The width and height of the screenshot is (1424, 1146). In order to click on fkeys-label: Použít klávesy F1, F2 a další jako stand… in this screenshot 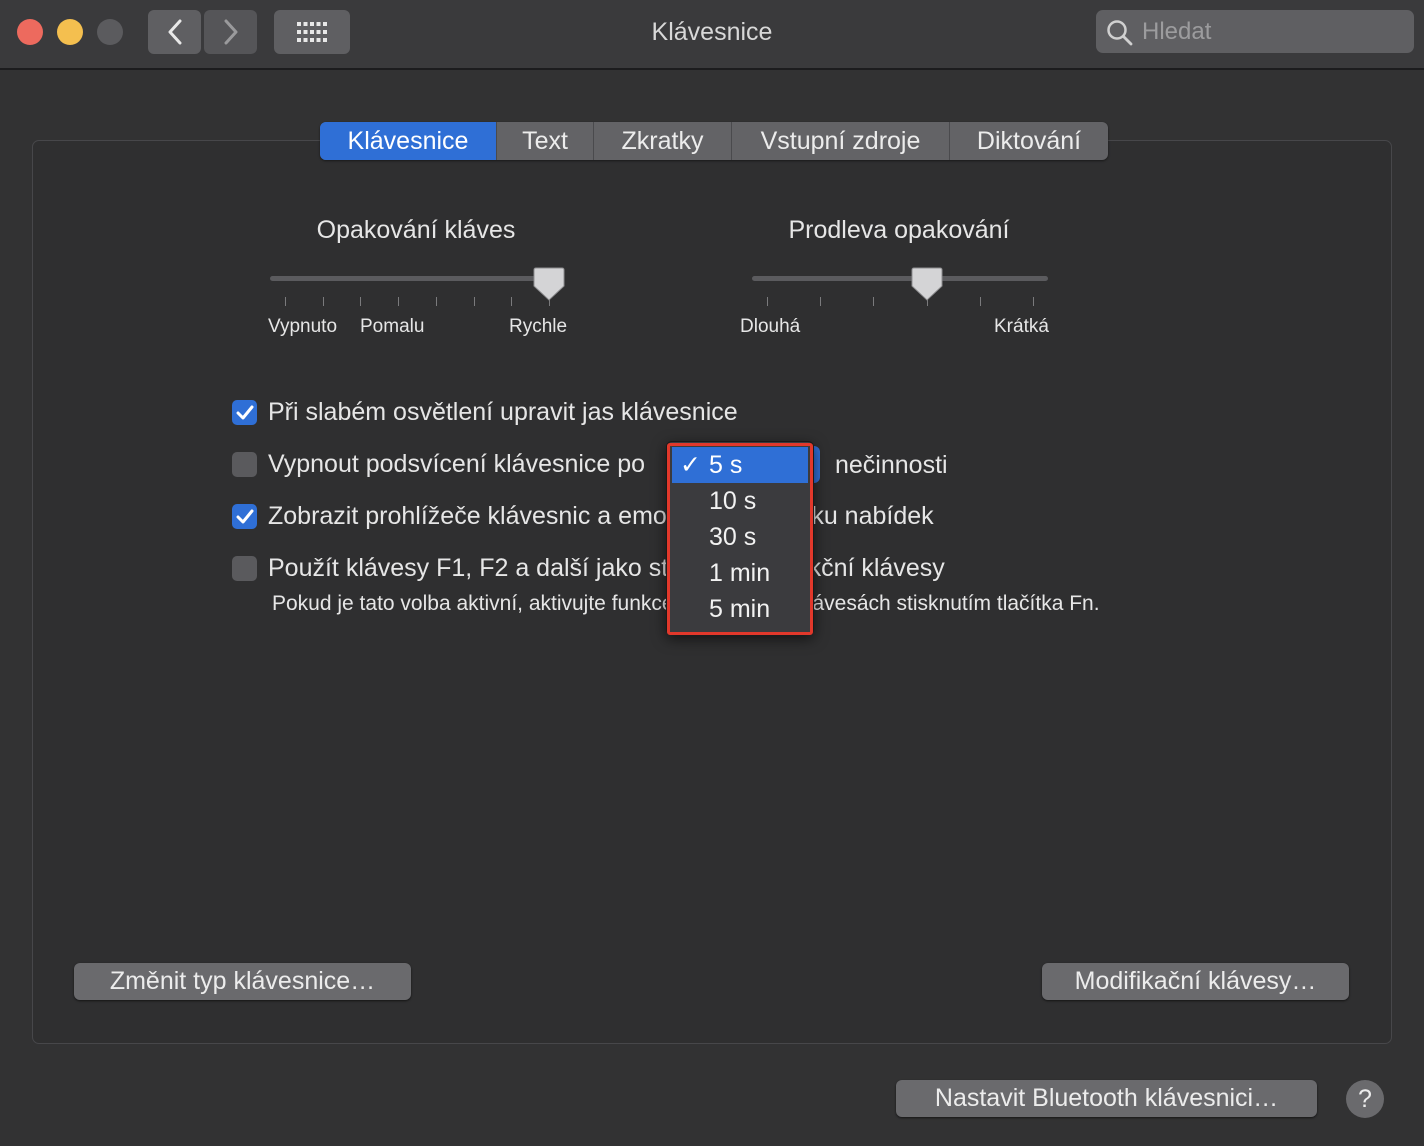, I will do `click(606, 568)`.